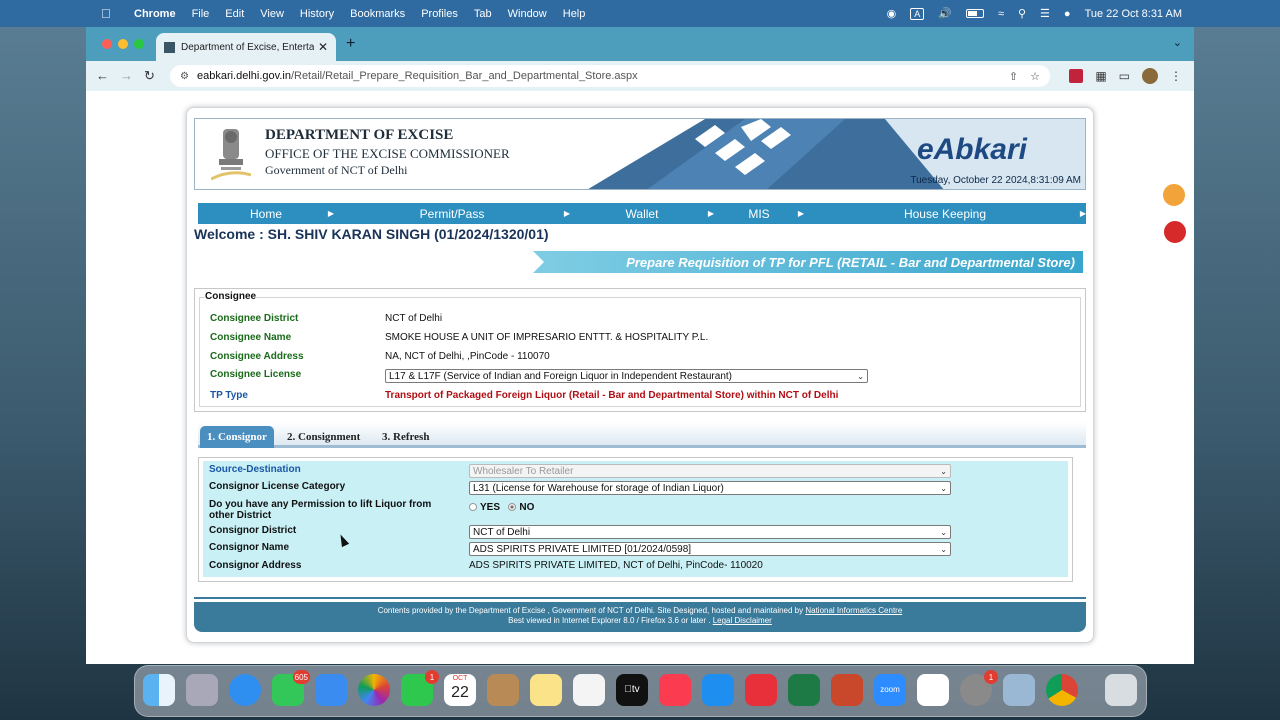 This screenshot has height=720, width=1280. I want to click on extensions-puzzle-icon: ▦, so click(1100, 76).